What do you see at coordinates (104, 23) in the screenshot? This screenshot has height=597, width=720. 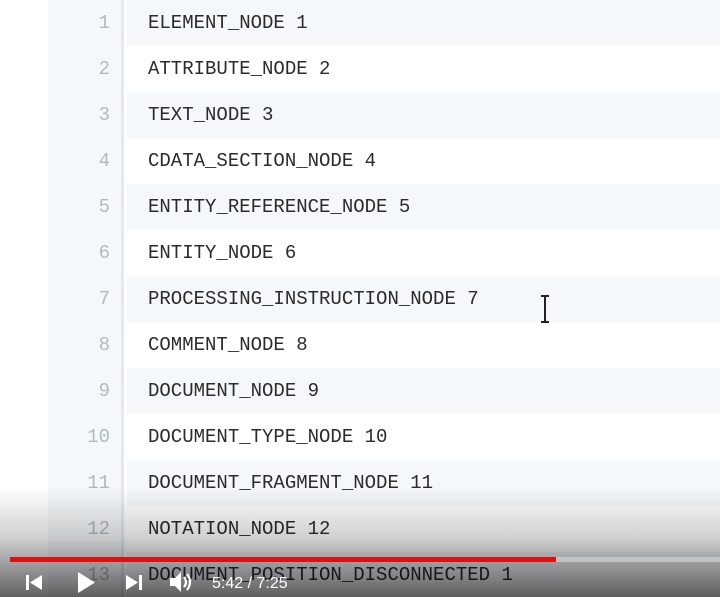 I see `line-number: 1` at bounding box center [104, 23].